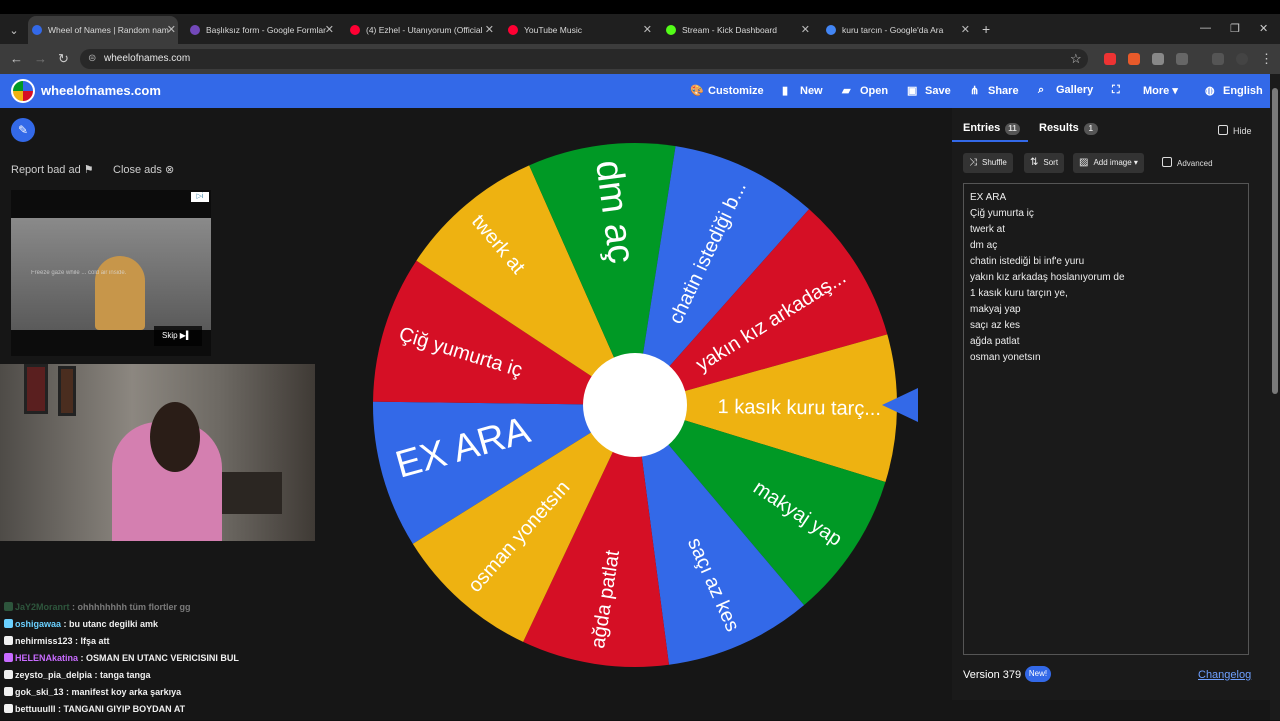 Image resolution: width=1280 pixels, height=721 pixels. I want to click on entry-line: ağda patlat, so click(995, 341).